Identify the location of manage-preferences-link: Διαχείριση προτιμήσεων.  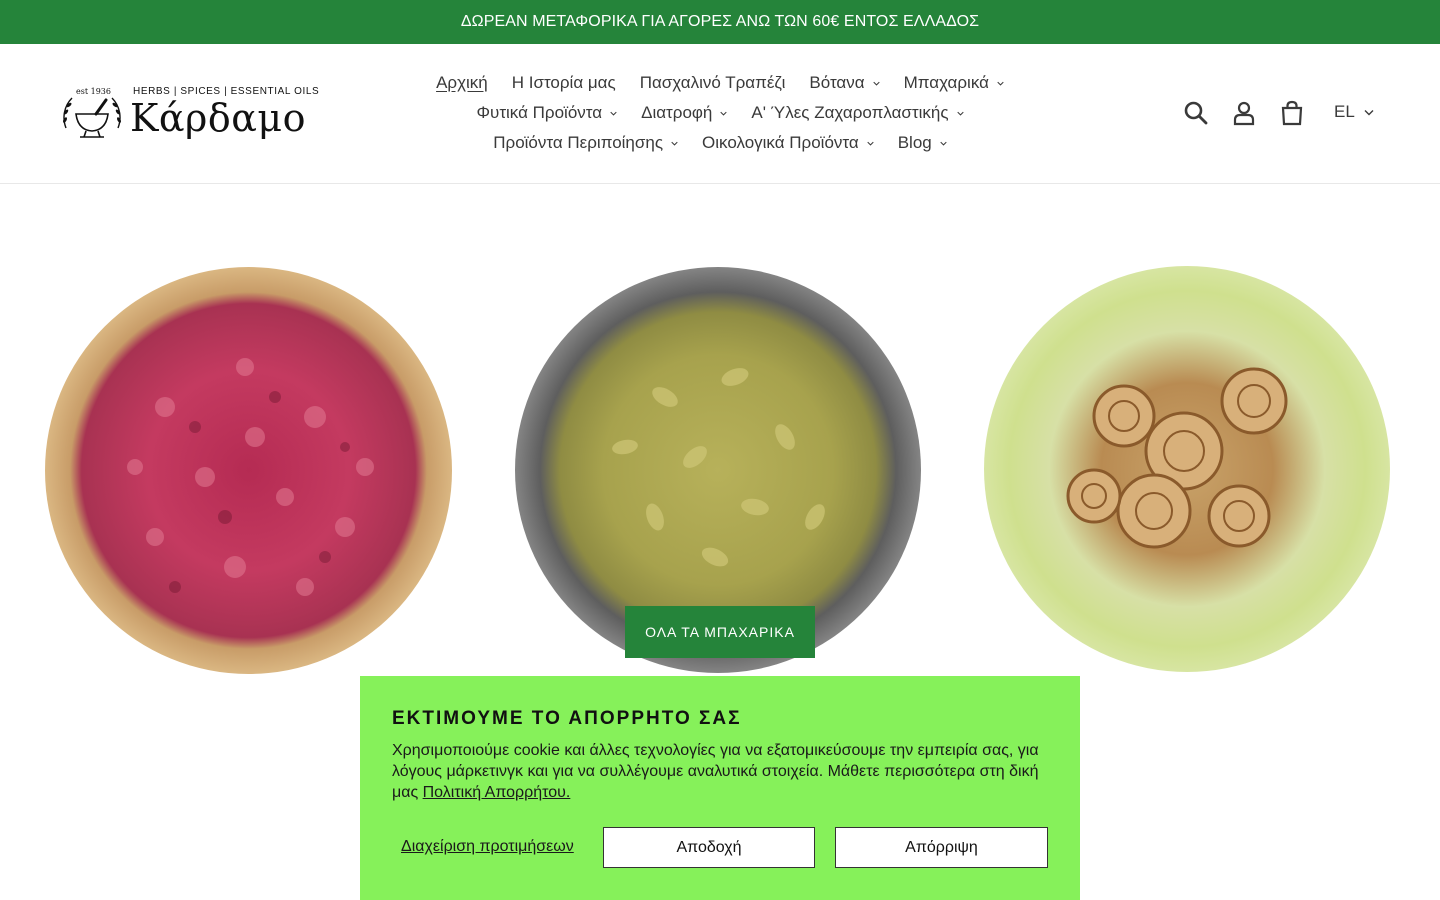
(487, 847).